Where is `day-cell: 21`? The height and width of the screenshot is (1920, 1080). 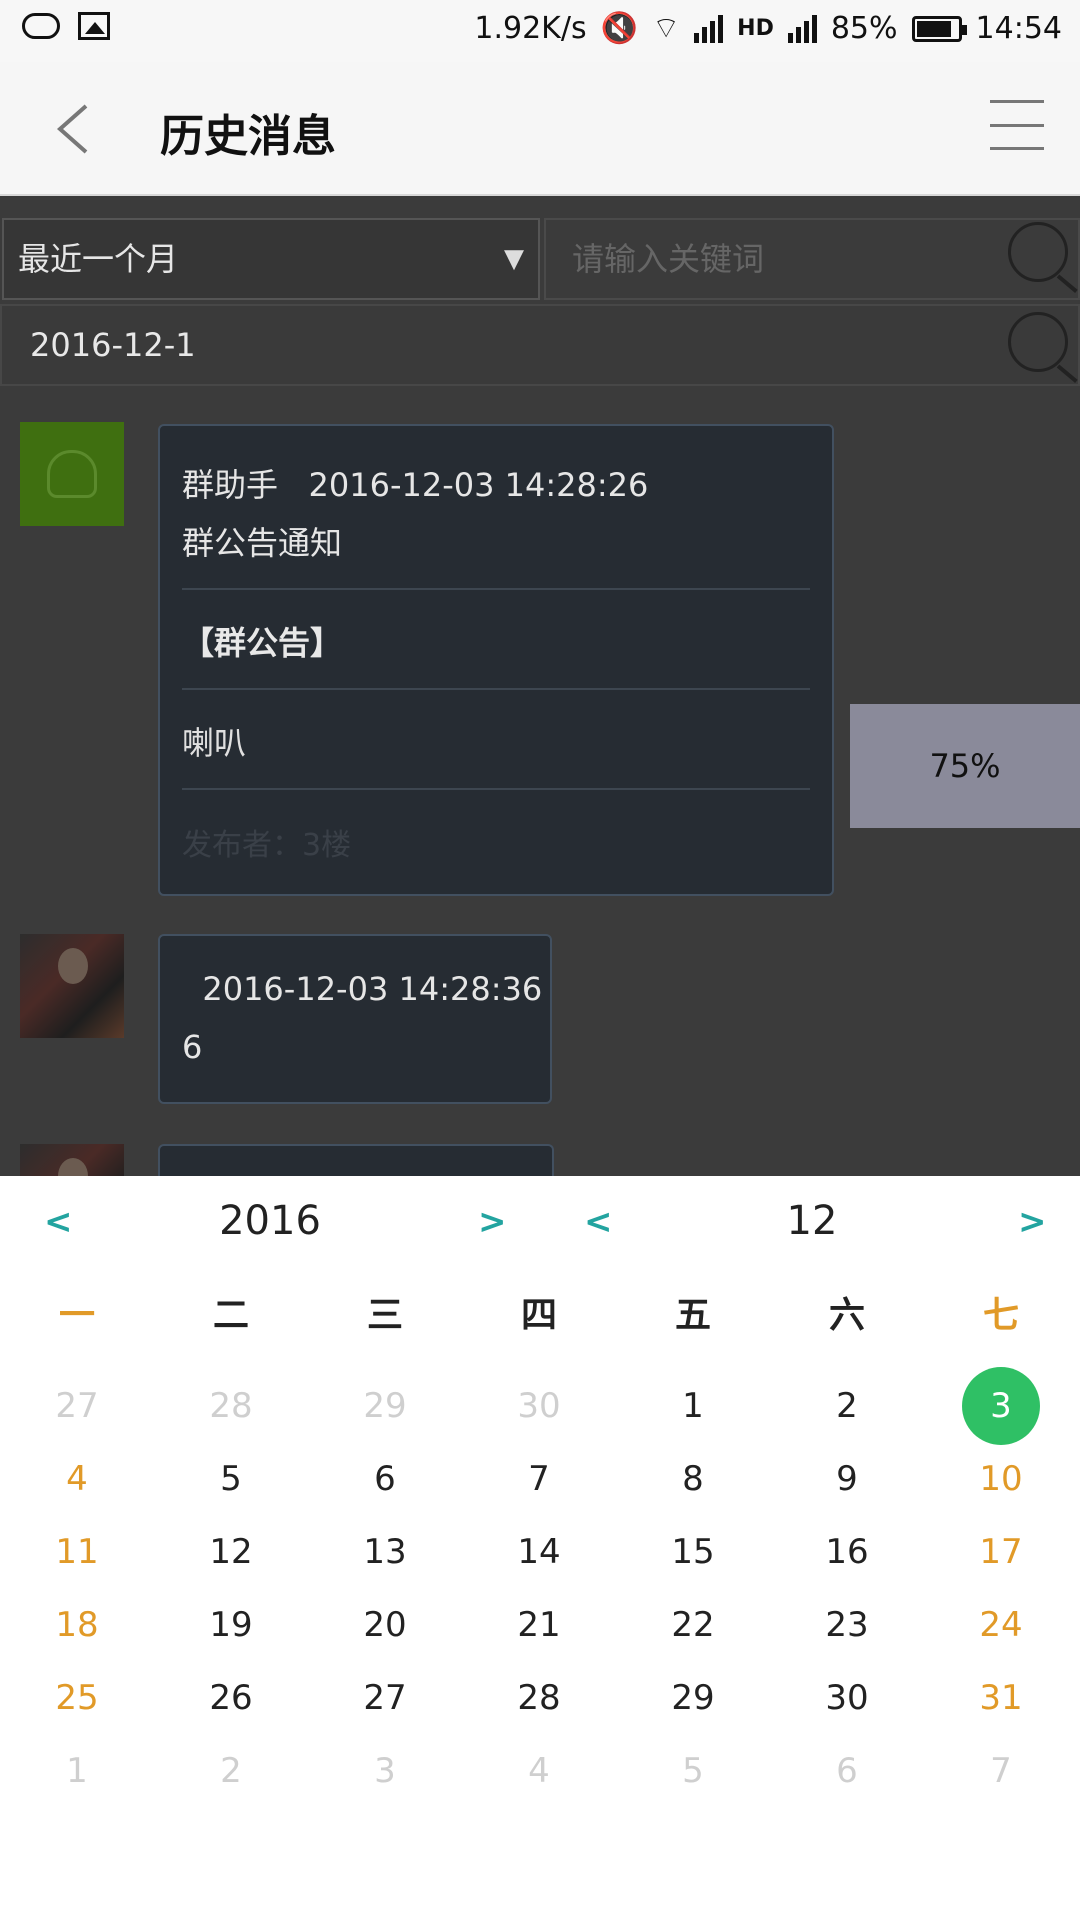 day-cell: 21 is located at coordinates (539, 1625).